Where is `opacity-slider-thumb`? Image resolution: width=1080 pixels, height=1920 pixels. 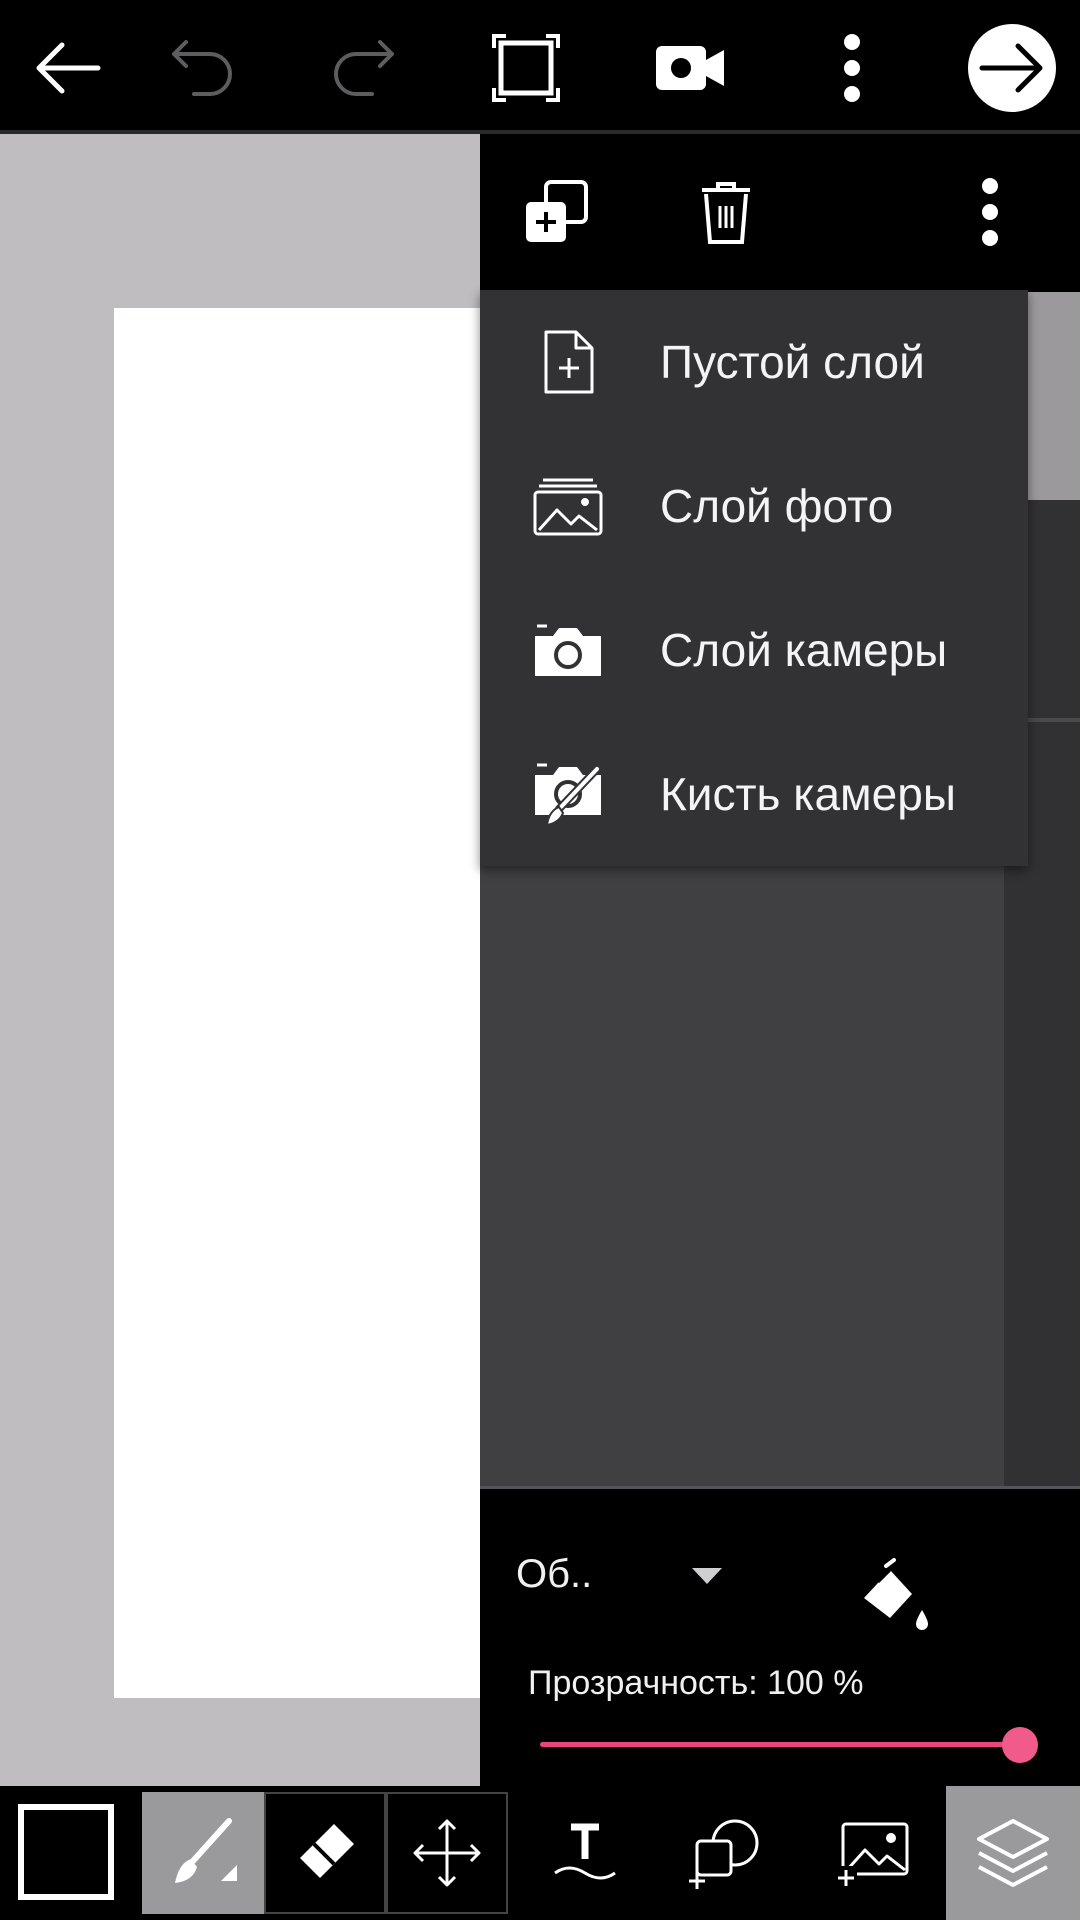 opacity-slider-thumb is located at coordinates (1020, 1745).